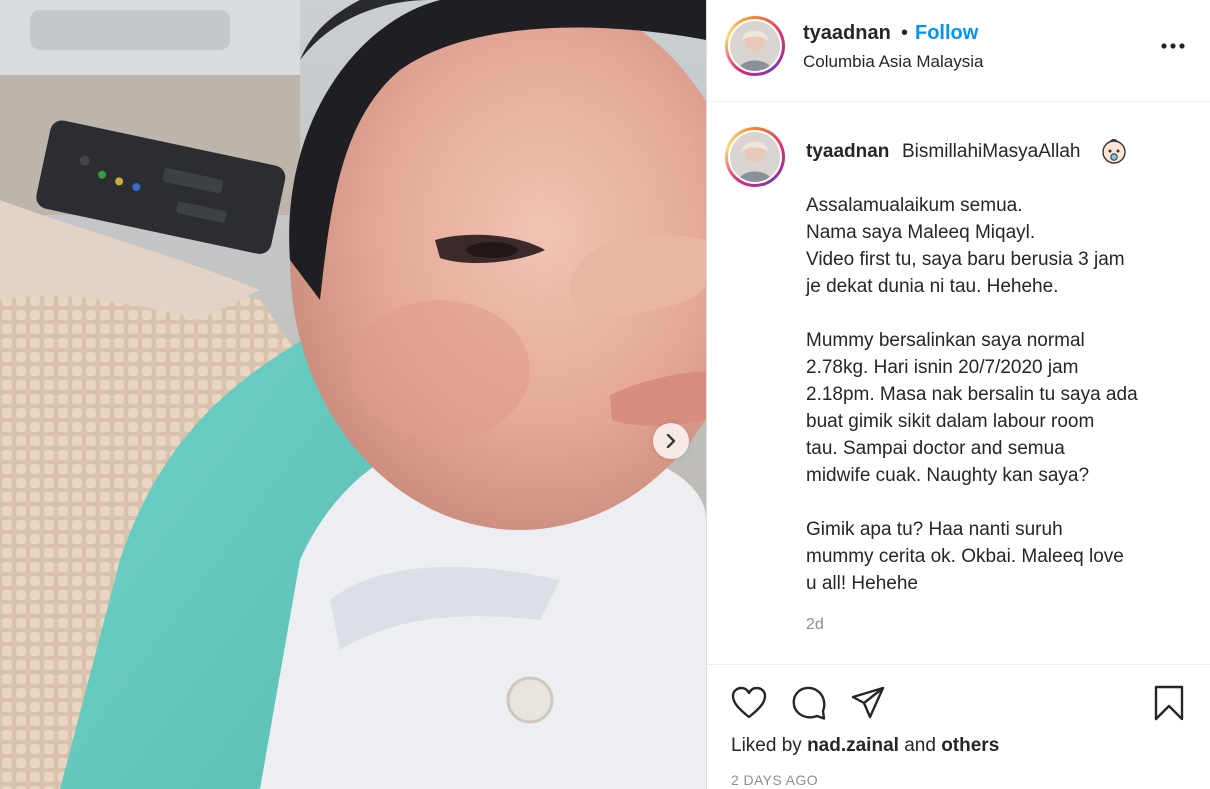  I want to click on comment-button, so click(809, 703).